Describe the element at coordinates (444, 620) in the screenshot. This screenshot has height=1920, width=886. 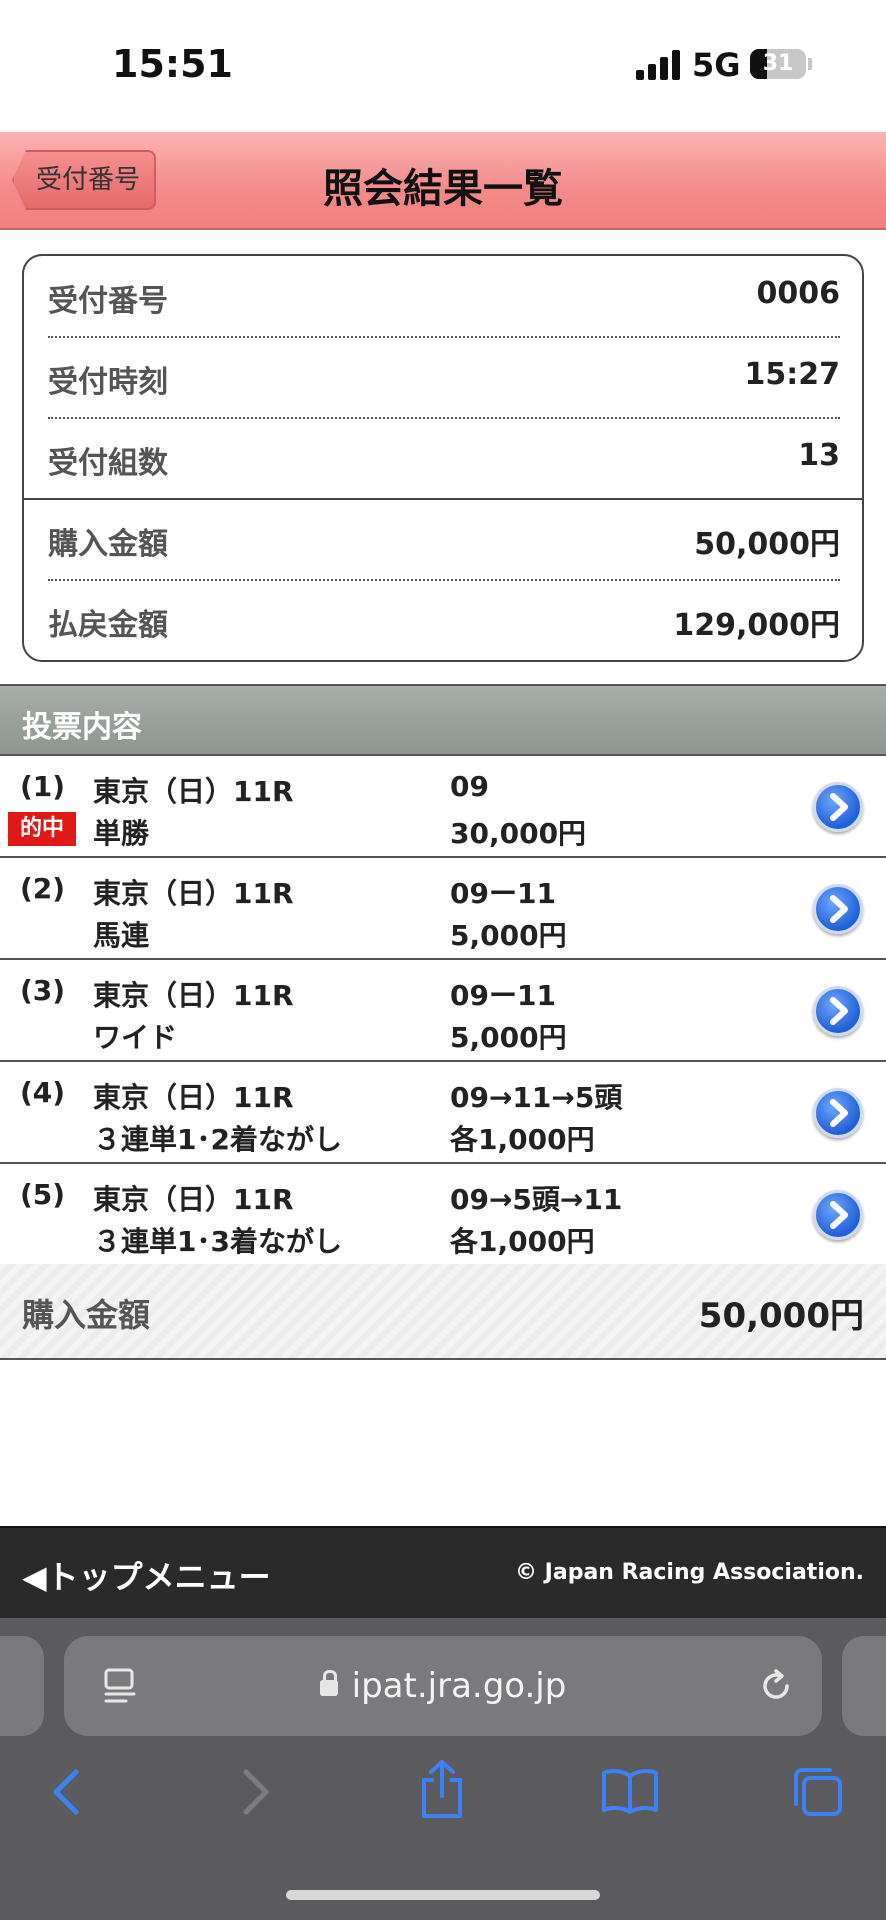
I see `payout-amount-row: 払戻金額 129,000円` at that location.